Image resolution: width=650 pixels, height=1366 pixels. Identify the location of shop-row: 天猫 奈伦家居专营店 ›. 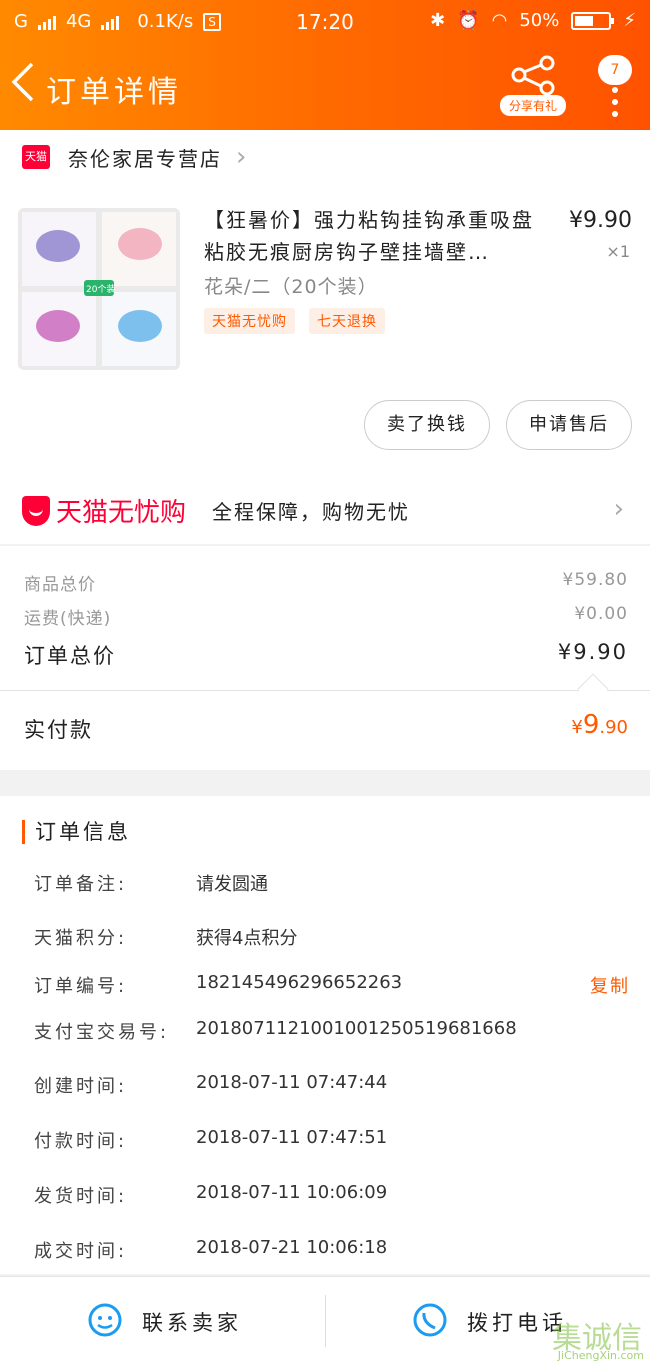
(325, 158).